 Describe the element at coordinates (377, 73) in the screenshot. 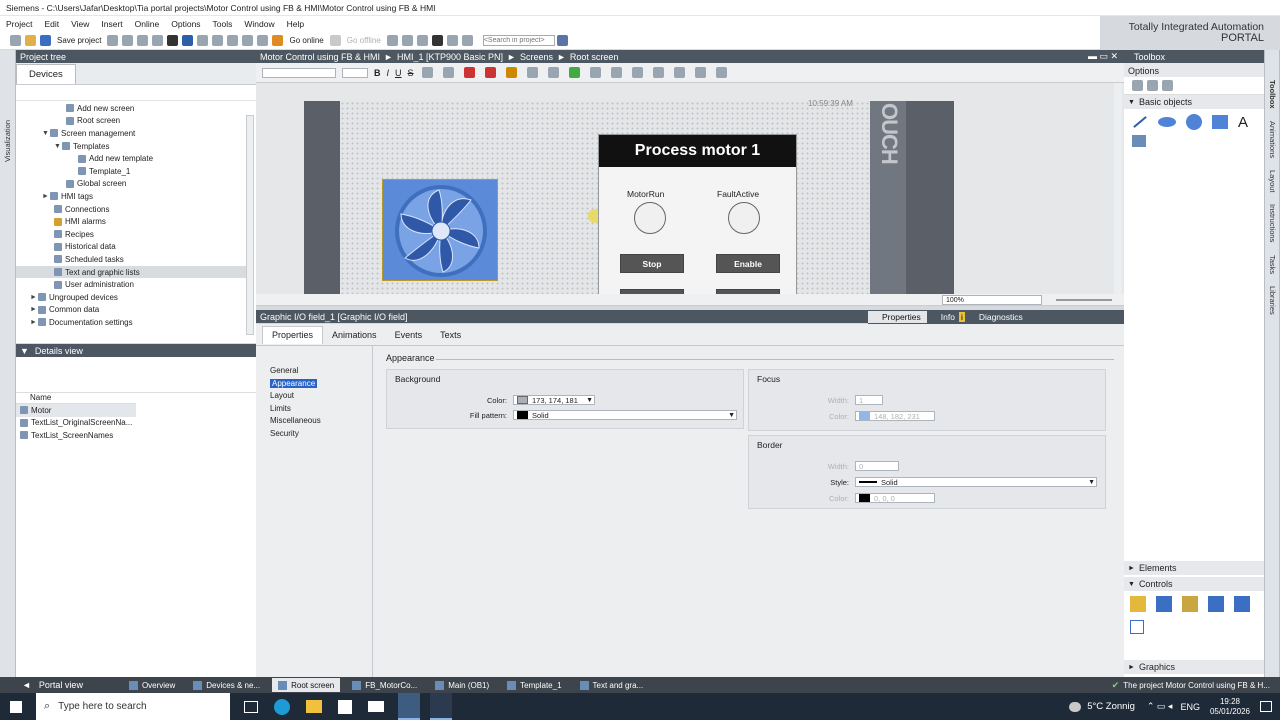

I see `bold-icon: B` at that location.